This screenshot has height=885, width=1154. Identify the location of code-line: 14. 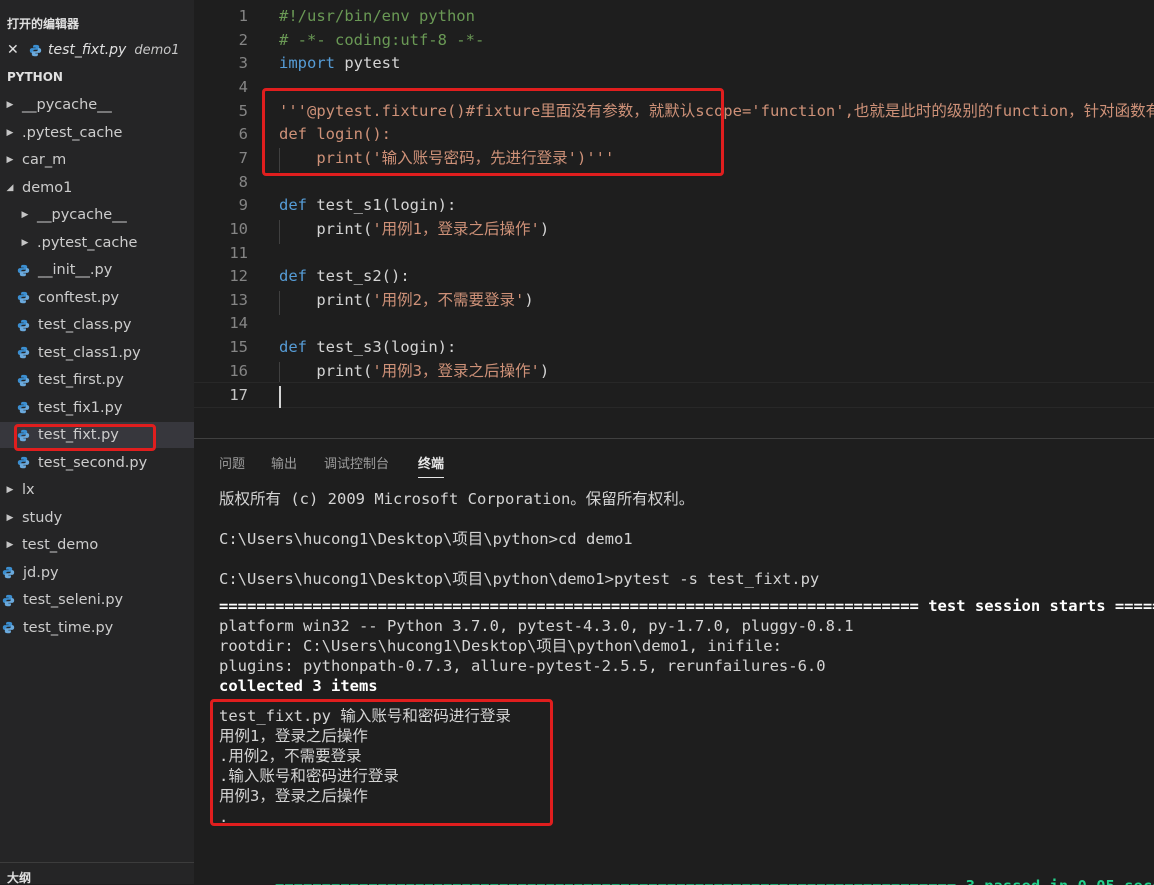
(674, 323).